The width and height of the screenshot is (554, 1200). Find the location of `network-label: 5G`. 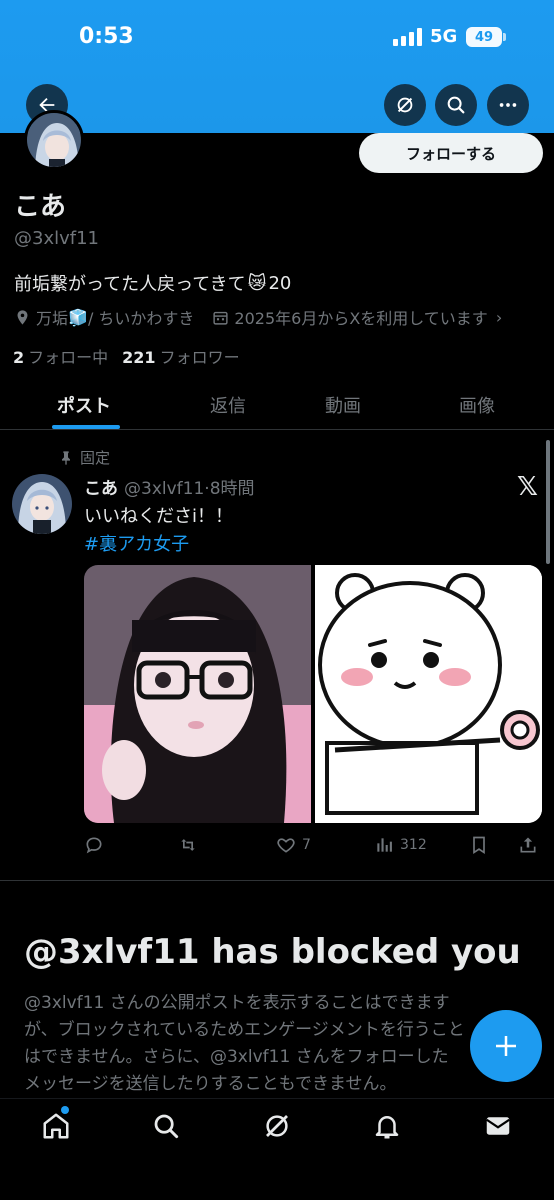

network-label: 5G is located at coordinates (444, 36).